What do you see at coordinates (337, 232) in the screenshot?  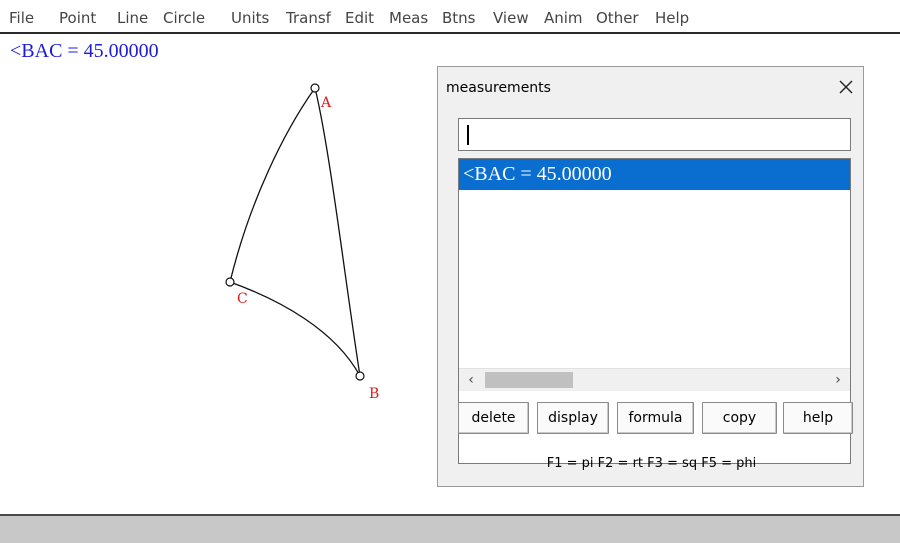 I see `segment-ab` at bounding box center [337, 232].